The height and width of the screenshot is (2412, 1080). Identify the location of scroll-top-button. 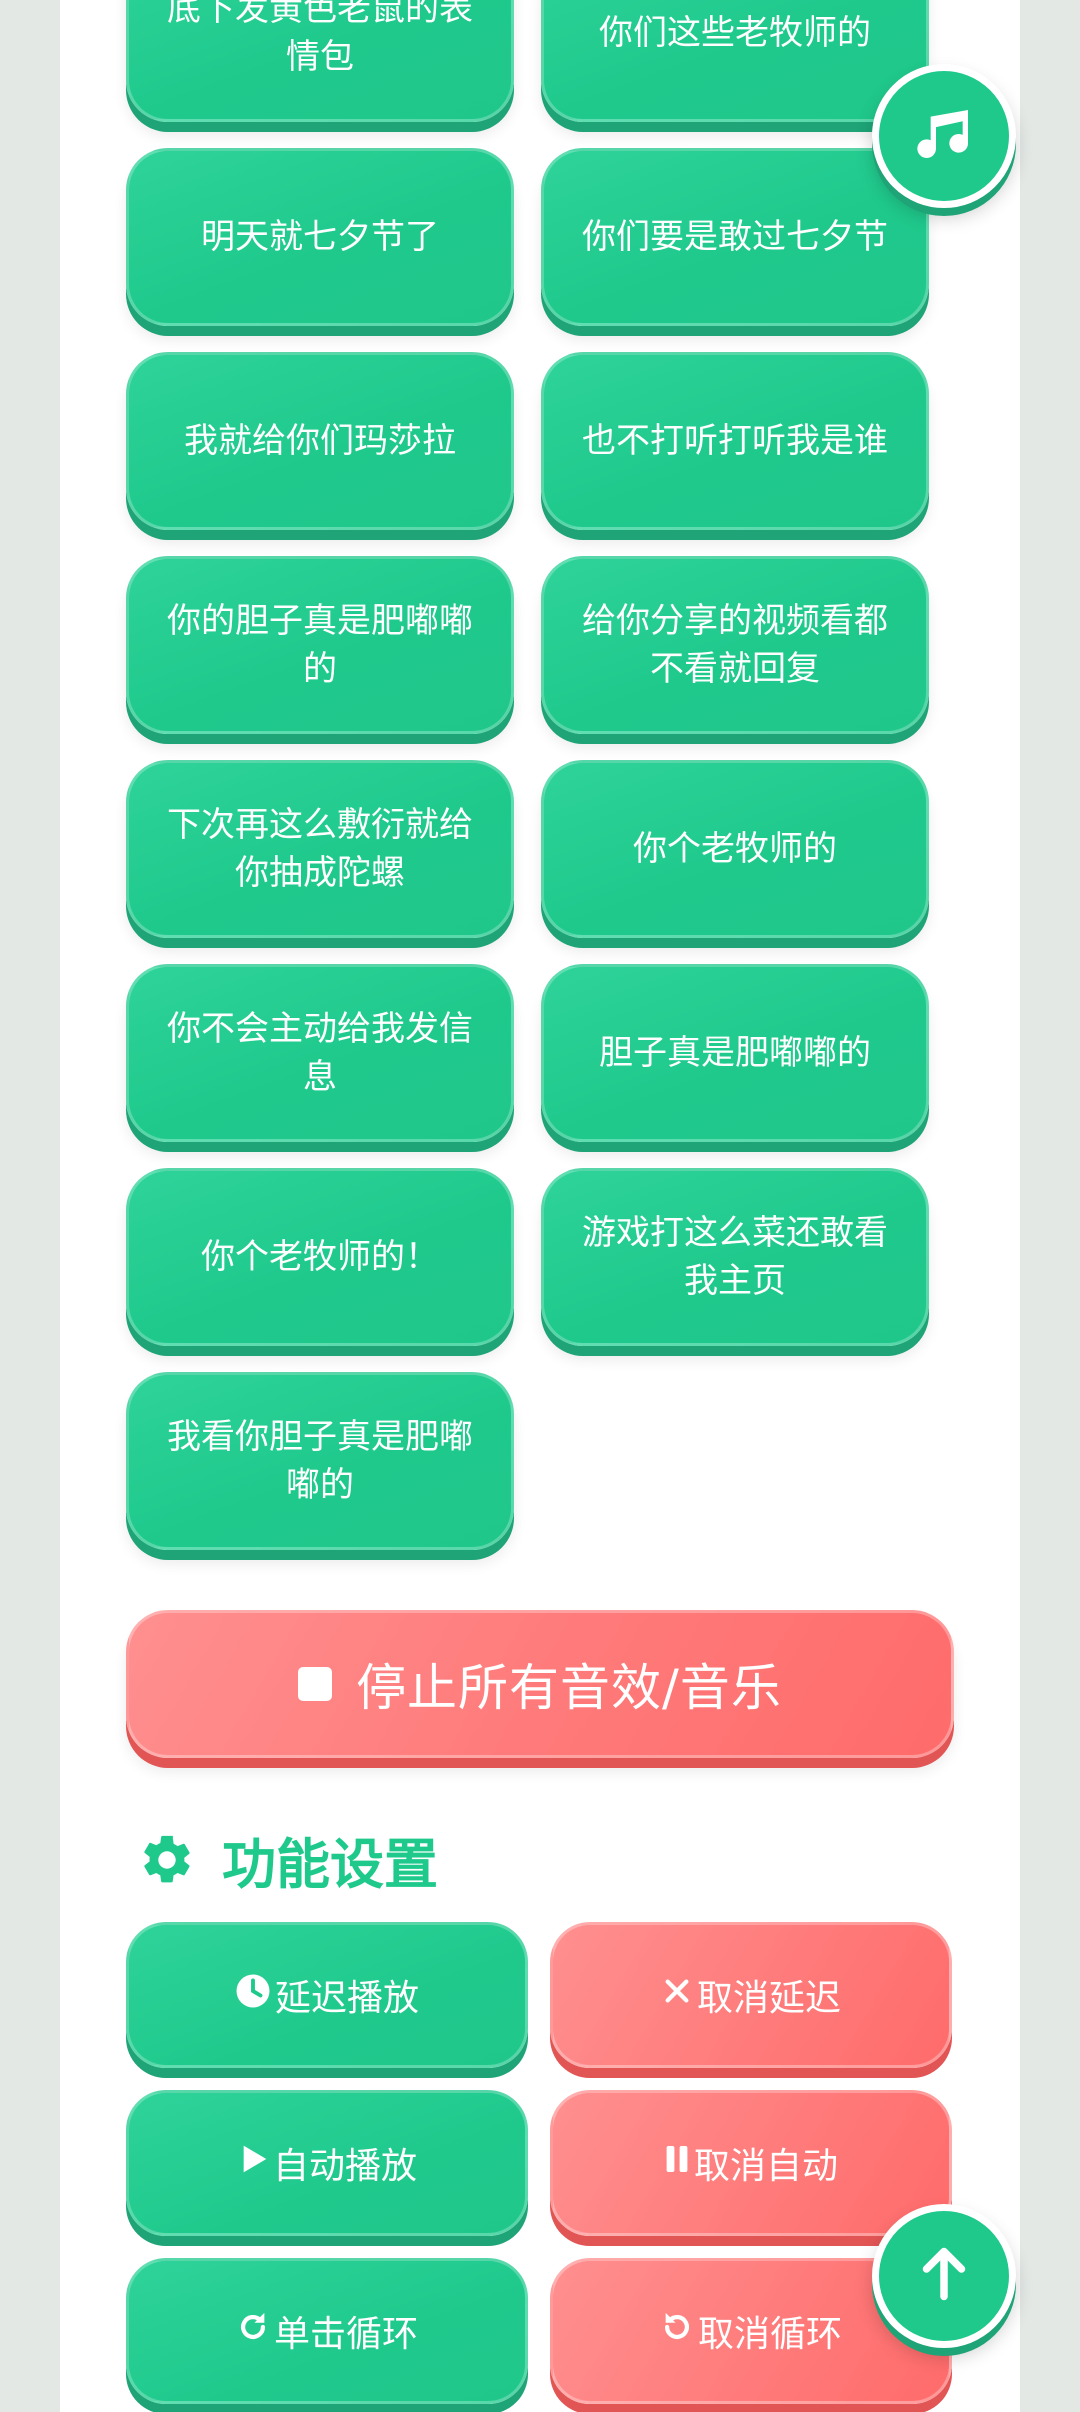
(944, 2276).